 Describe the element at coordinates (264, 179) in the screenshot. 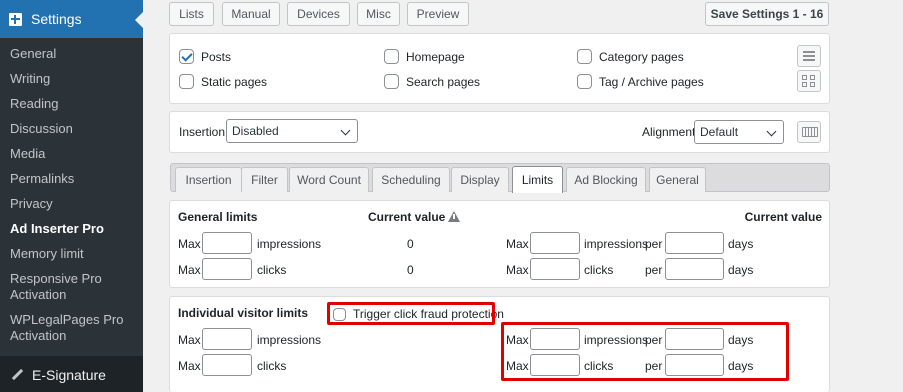

I see `tab-filter: Filter` at that location.